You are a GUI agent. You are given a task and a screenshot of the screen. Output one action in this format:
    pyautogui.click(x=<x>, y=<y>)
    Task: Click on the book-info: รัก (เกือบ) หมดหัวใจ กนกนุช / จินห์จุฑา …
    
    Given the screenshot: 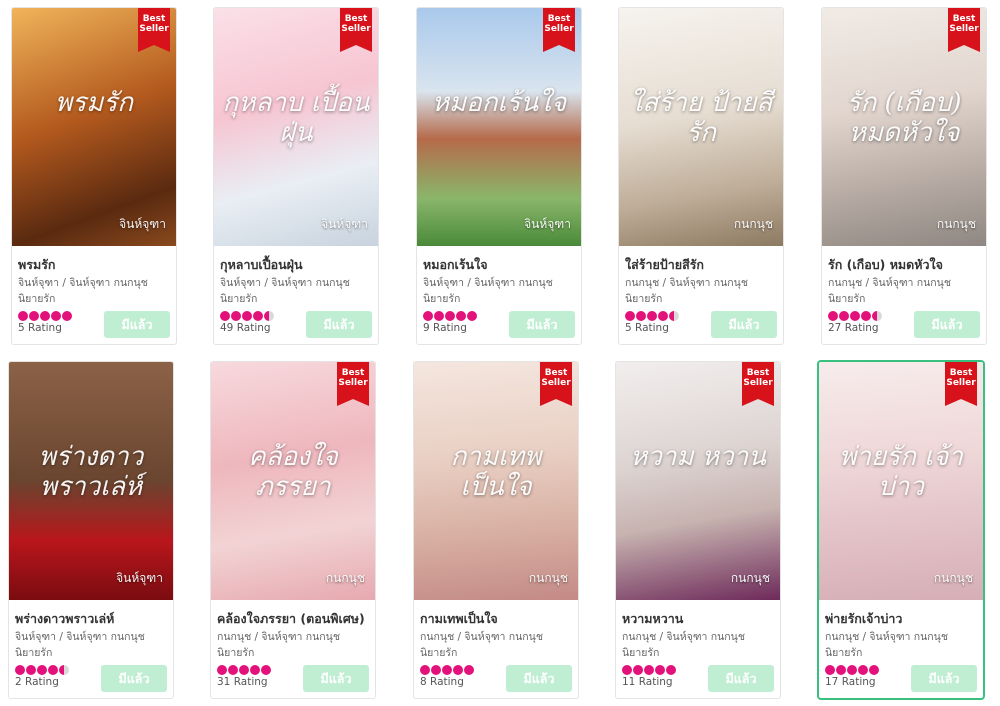 What is the action you would take?
    pyautogui.click(x=904, y=295)
    